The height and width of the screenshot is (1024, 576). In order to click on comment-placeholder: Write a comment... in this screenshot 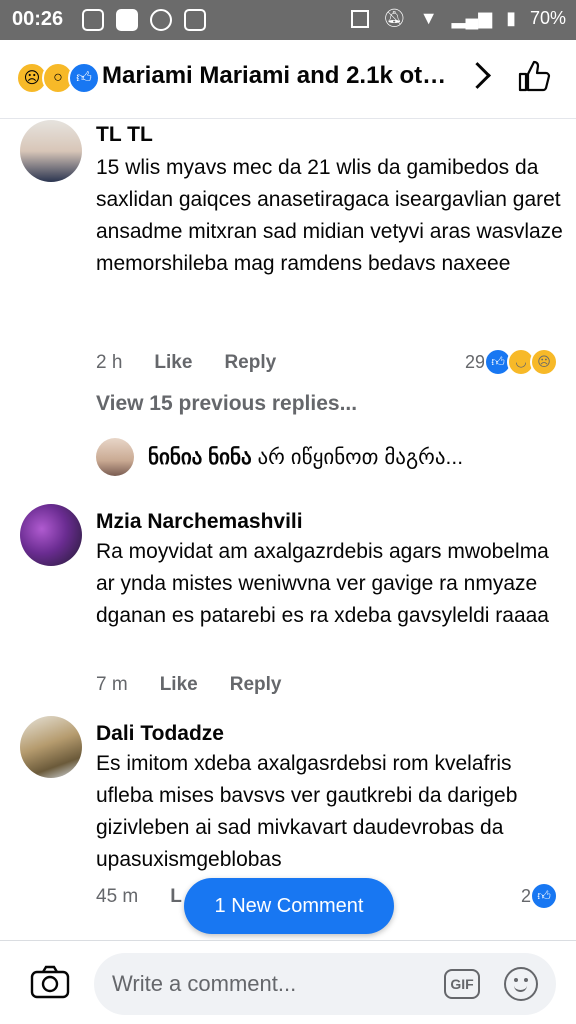, I will do `click(204, 983)`.